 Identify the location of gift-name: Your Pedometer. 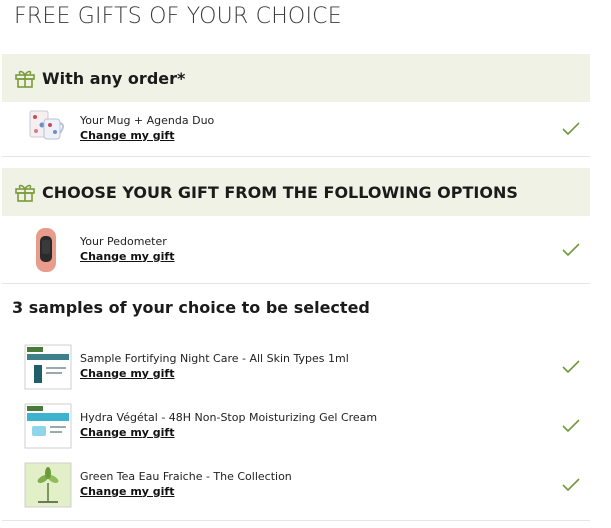
(123, 241).